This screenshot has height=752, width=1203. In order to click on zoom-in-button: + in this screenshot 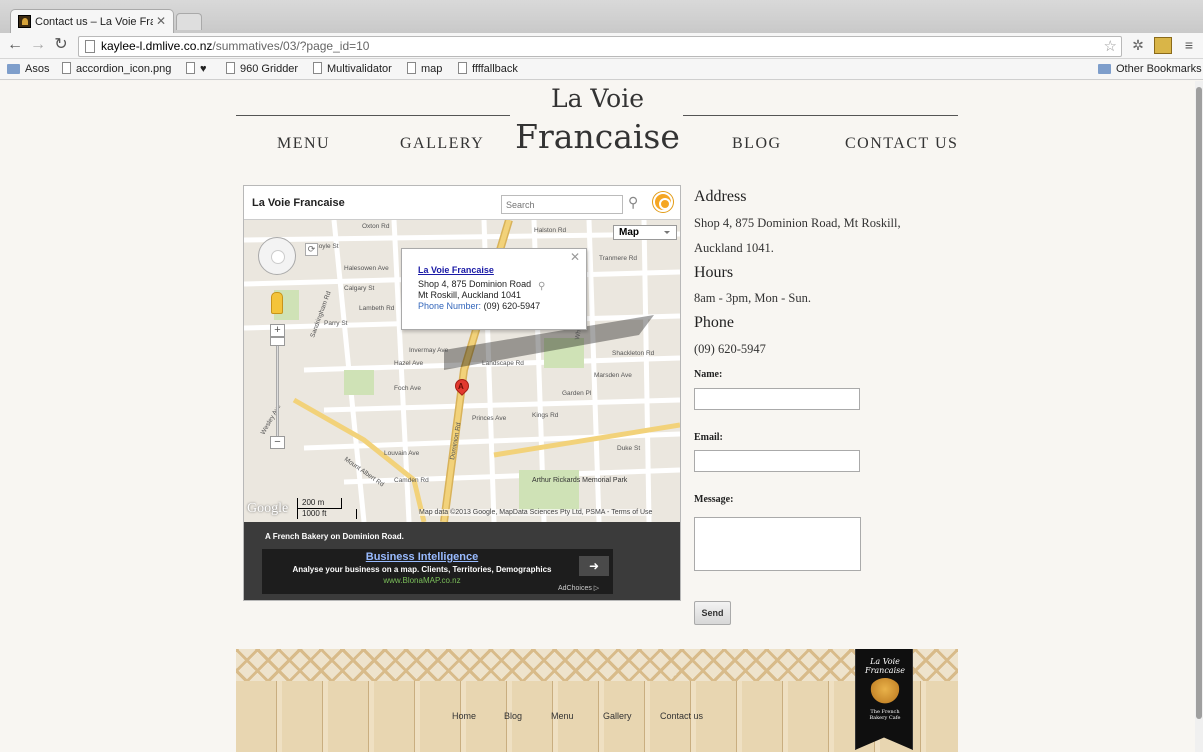, I will do `click(277, 330)`.